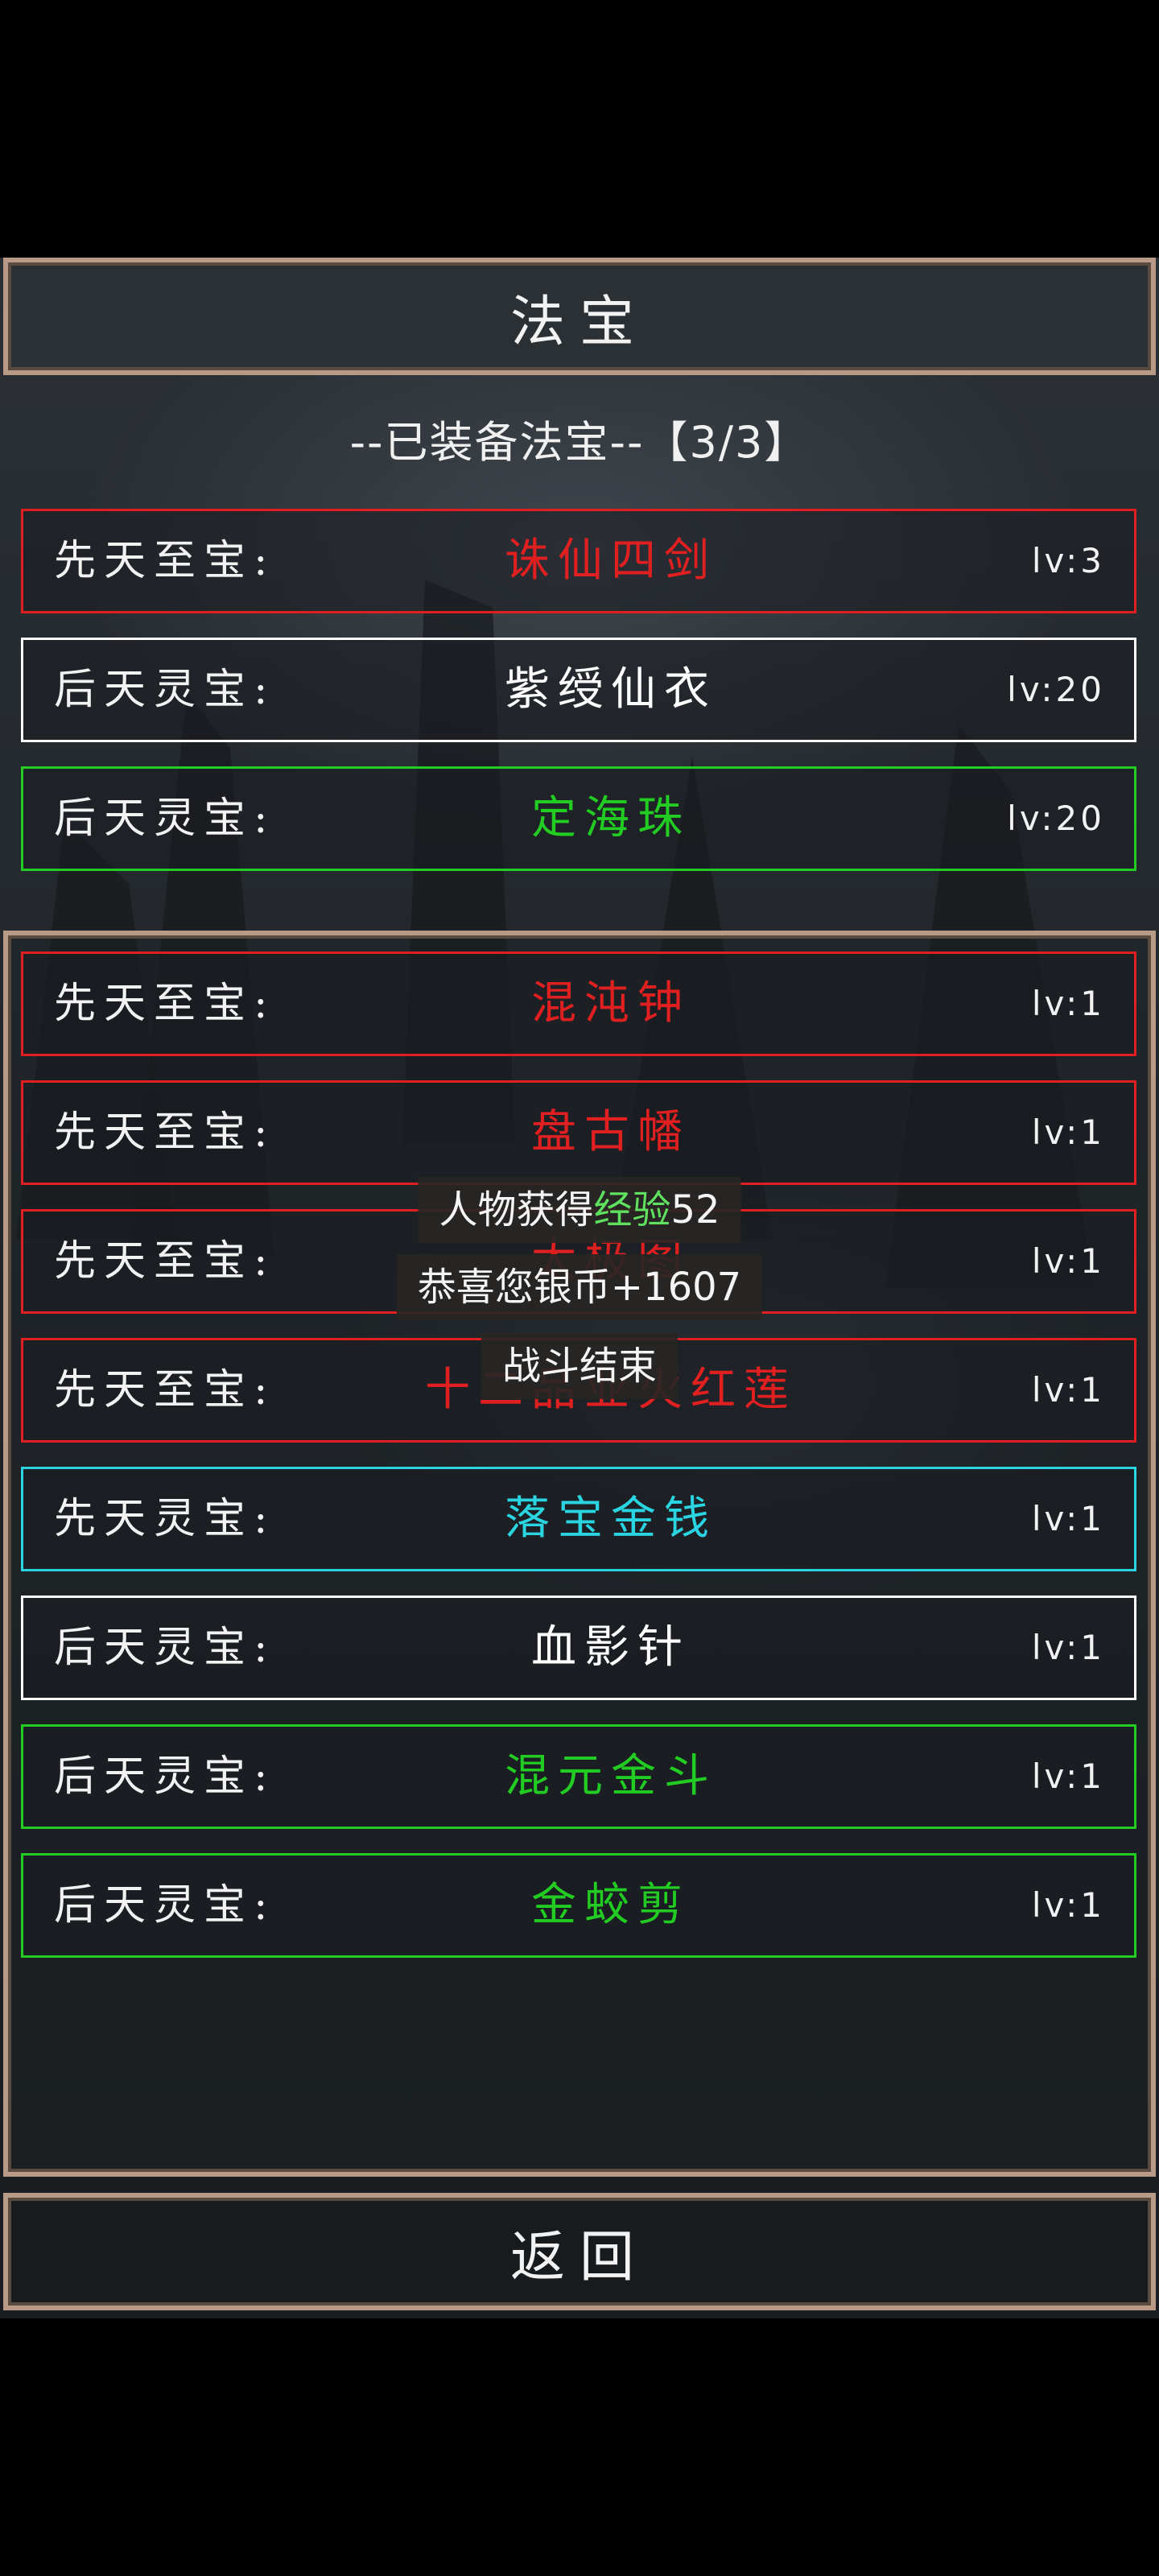 This screenshot has width=1159, height=2576. Describe the element at coordinates (579, 2257) in the screenshot. I see `back-button-label: 返回` at that location.